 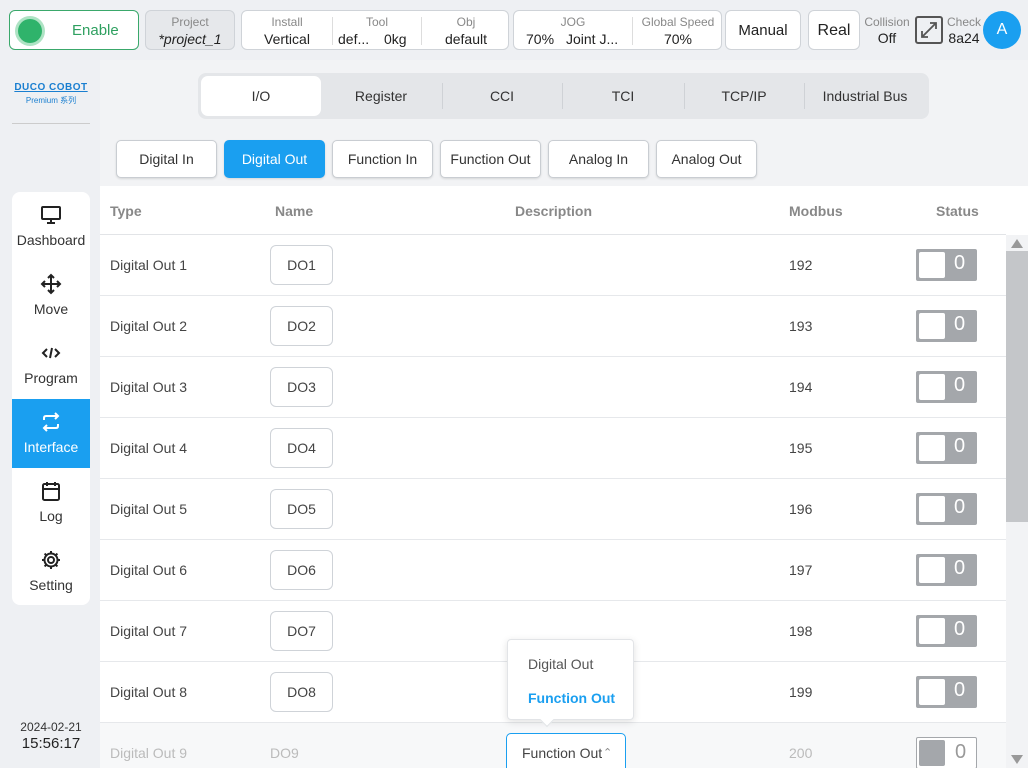 What do you see at coordinates (301, 570) in the screenshot?
I see `row-name-input: DO6` at bounding box center [301, 570].